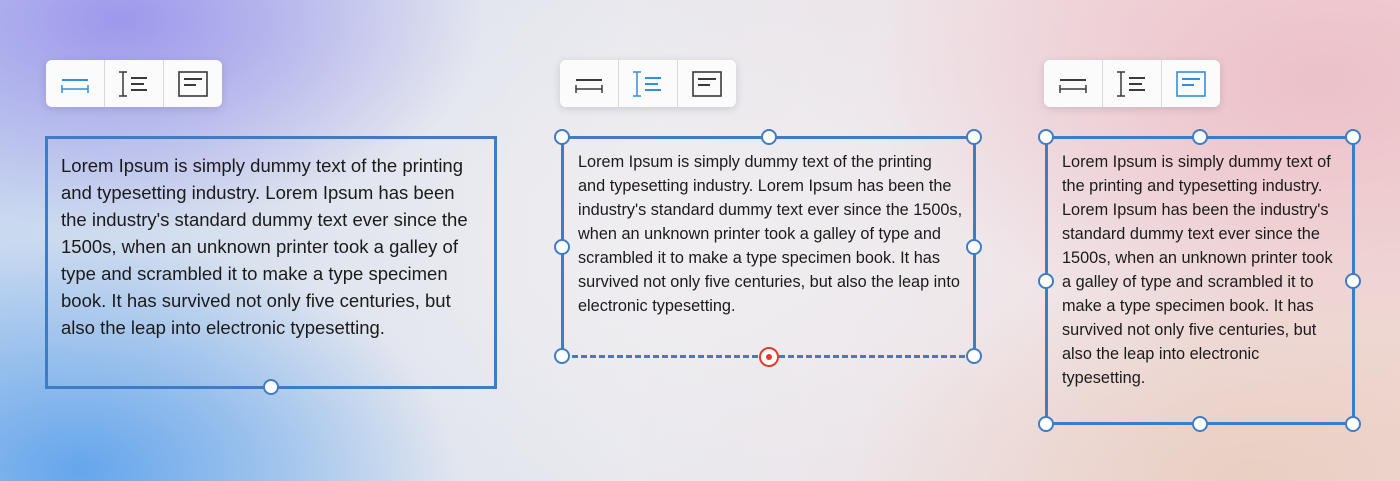  I want to click on auto-height-handle-active, so click(769, 357).